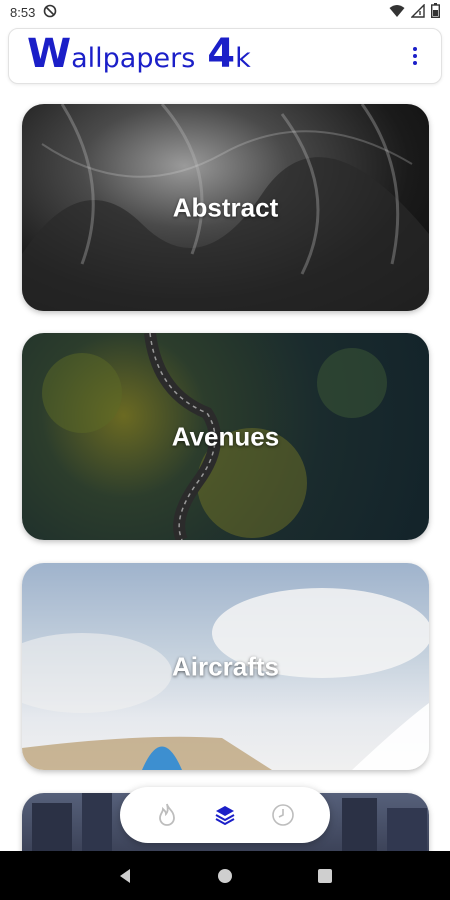  I want to click on clock-icon, so click(283, 815).